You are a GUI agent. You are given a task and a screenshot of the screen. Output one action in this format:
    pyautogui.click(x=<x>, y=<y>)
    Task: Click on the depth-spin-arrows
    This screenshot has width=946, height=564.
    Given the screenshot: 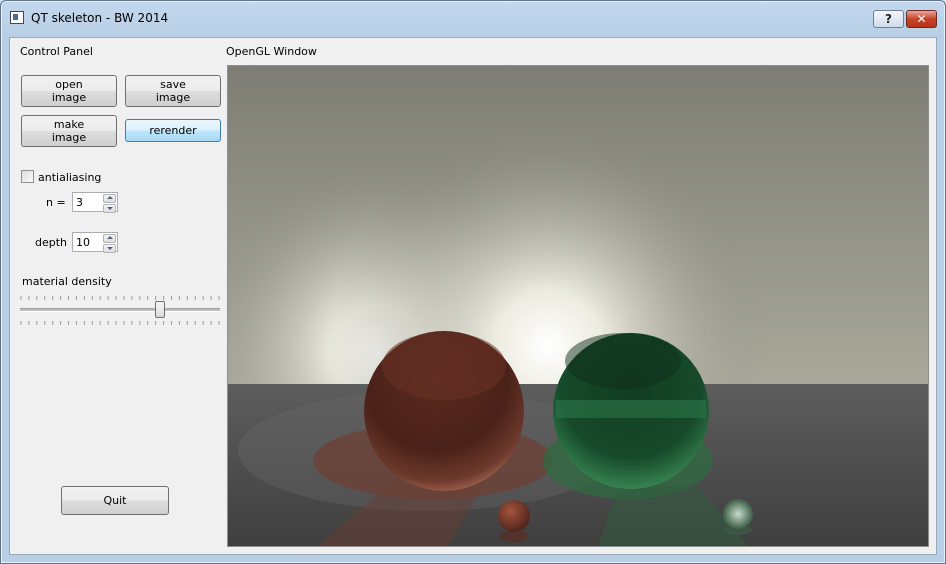 What is the action you would take?
    pyautogui.click(x=109, y=243)
    